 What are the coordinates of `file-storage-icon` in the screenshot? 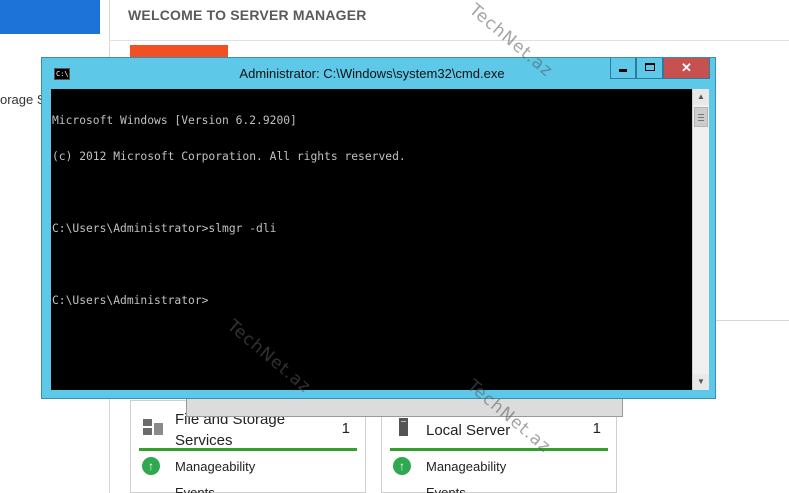 It's located at (153, 427).